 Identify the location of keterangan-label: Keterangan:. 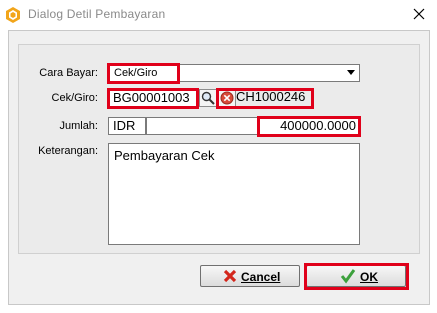
(68, 151).